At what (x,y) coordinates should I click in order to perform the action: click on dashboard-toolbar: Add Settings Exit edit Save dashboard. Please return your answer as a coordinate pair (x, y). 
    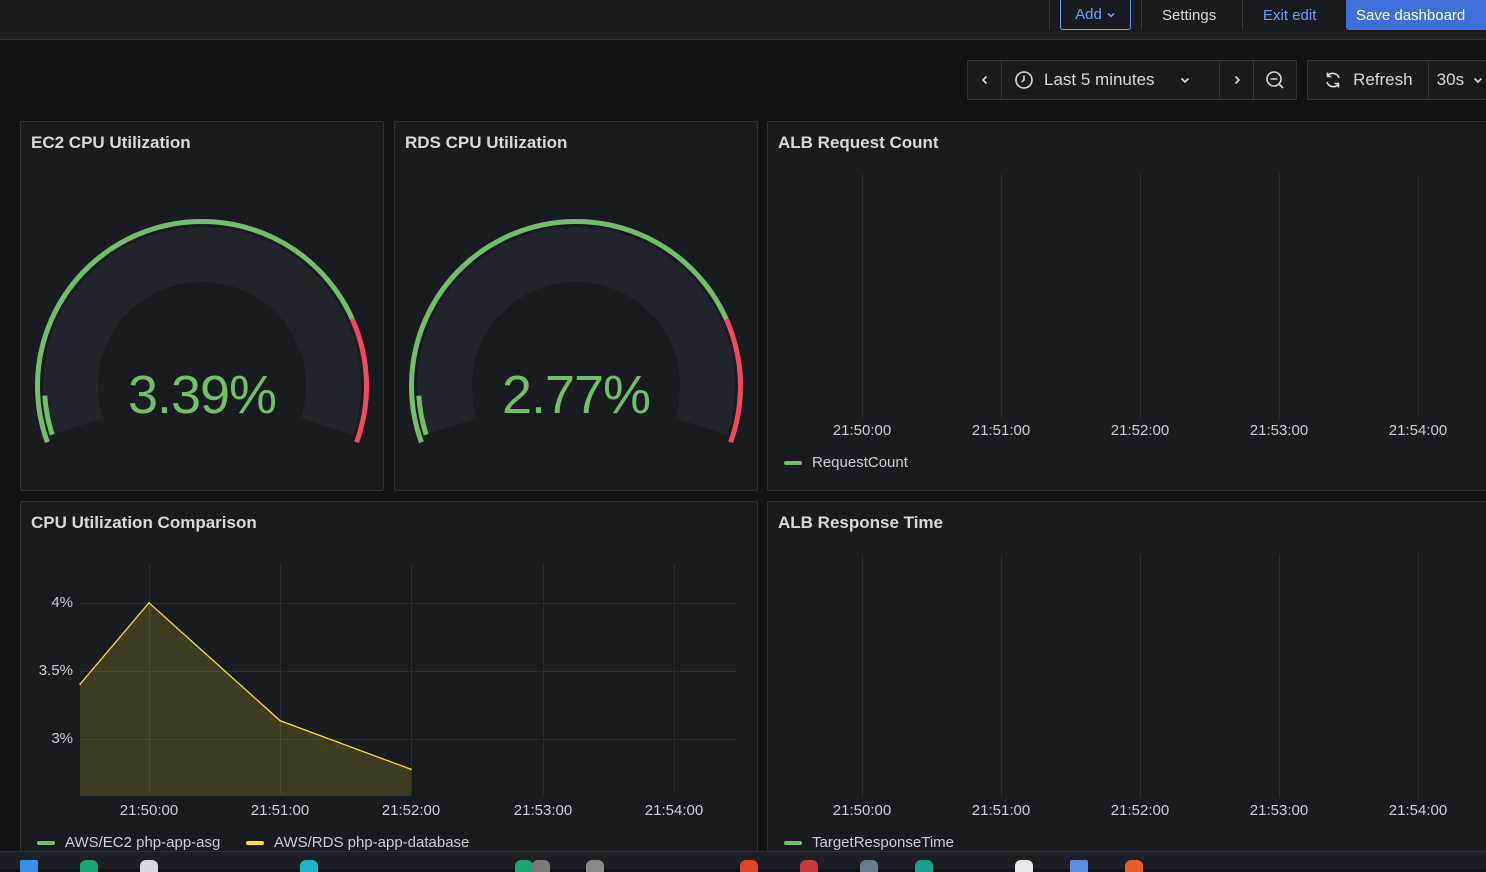
    Looking at the image, I should click on (743, 20).